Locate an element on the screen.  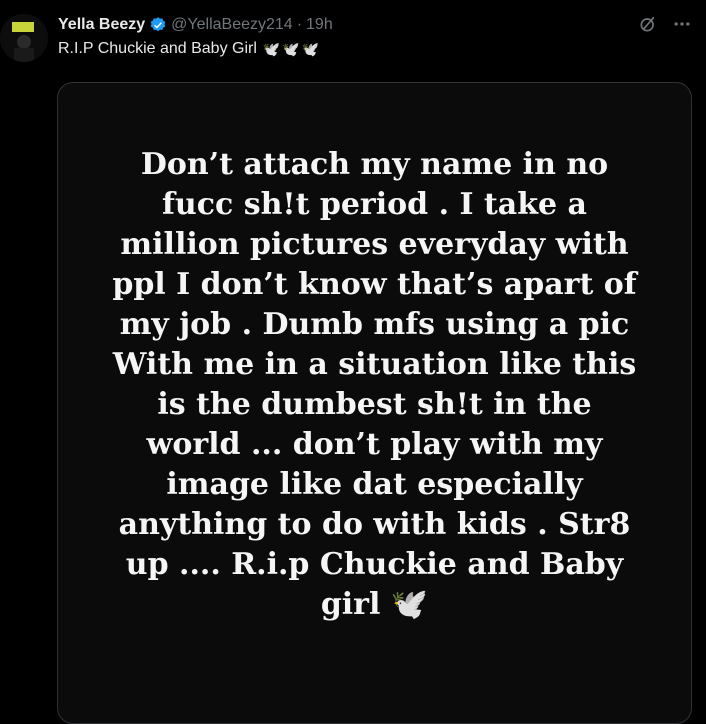
dove-emojis: 🕊️🕊️🕊️ is located at coordinates (292, 48).